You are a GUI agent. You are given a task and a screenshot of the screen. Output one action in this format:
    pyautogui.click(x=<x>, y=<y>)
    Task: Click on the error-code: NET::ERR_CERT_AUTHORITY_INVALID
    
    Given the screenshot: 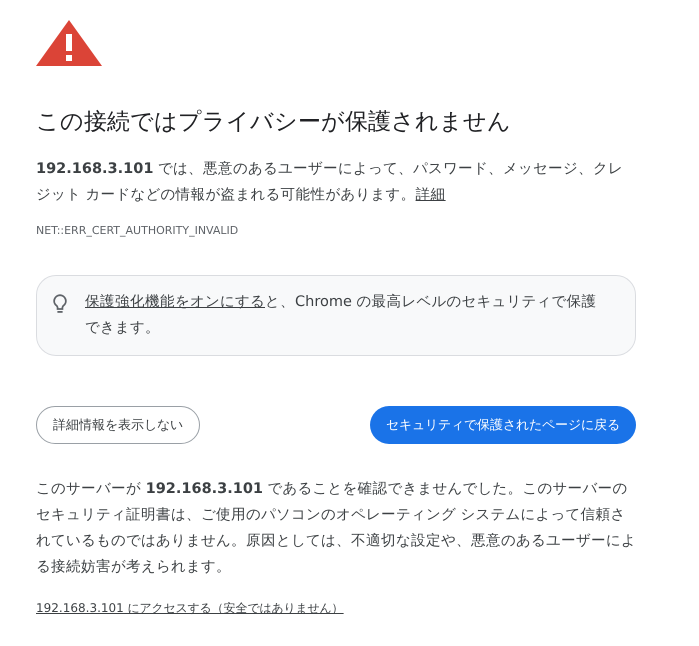 What is the action you would take?
    pyautogui.click(x=138, y=230)
    